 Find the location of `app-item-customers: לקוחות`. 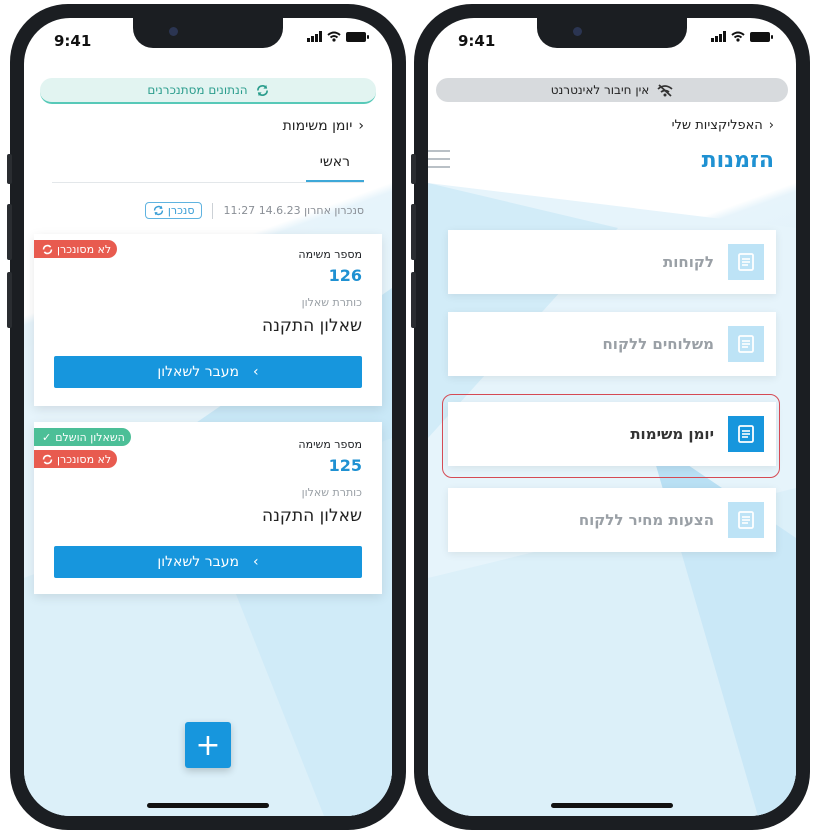

app-item-customers: לקוחות is located at coordinates (612, 262).